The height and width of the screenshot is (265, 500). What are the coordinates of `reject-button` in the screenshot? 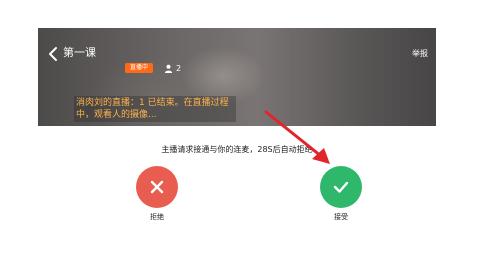 It's located at (157, 187).